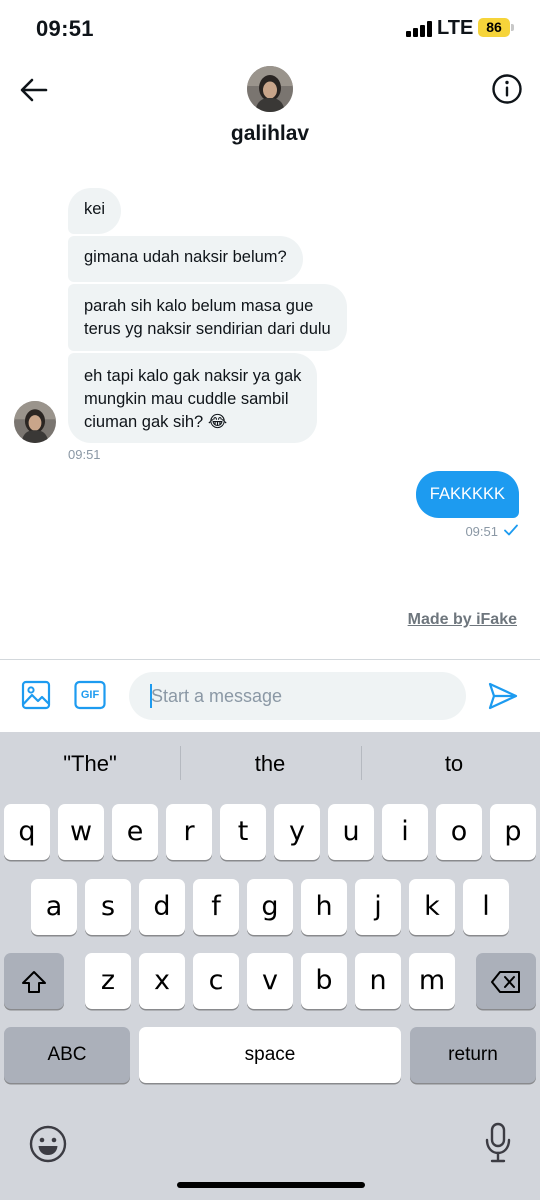  I want to click on key: q, so click(27, 832).